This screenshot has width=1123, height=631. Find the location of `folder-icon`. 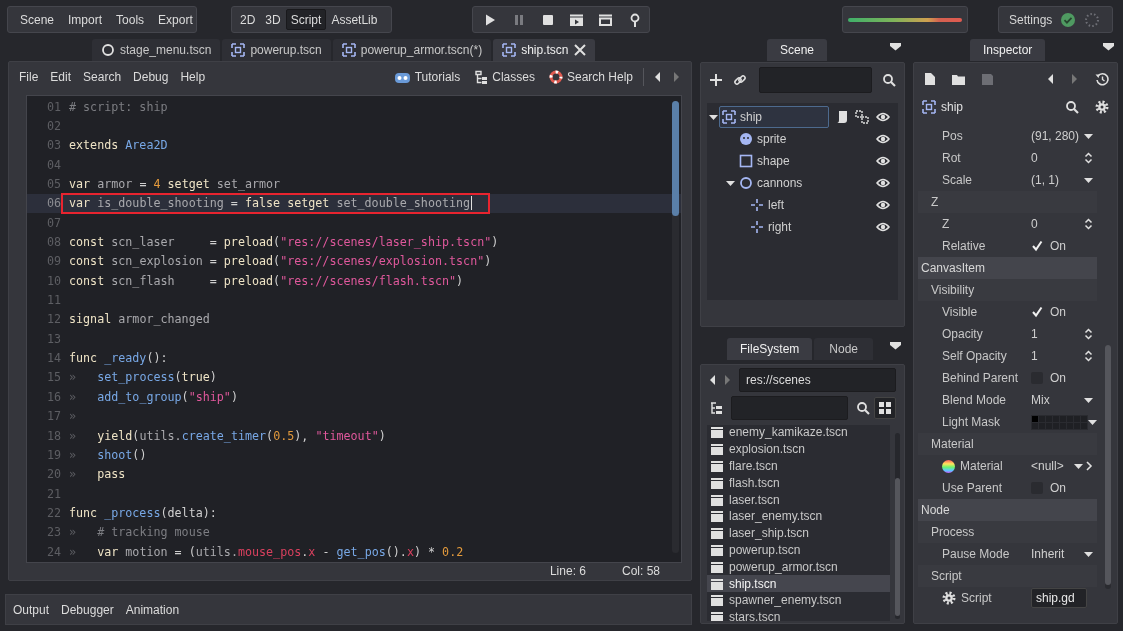

folder-icon is located at coordinates (958, 79).